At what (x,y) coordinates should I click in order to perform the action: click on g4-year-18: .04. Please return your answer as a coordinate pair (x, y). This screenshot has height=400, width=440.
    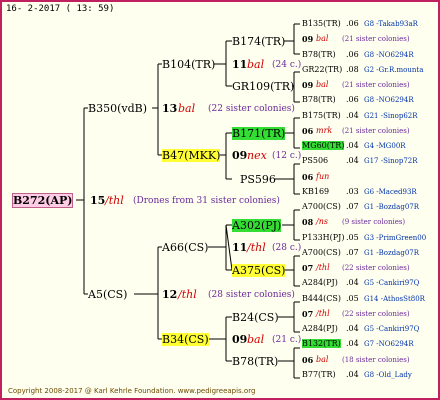
    Looking at the image, I should click on (352, 282).